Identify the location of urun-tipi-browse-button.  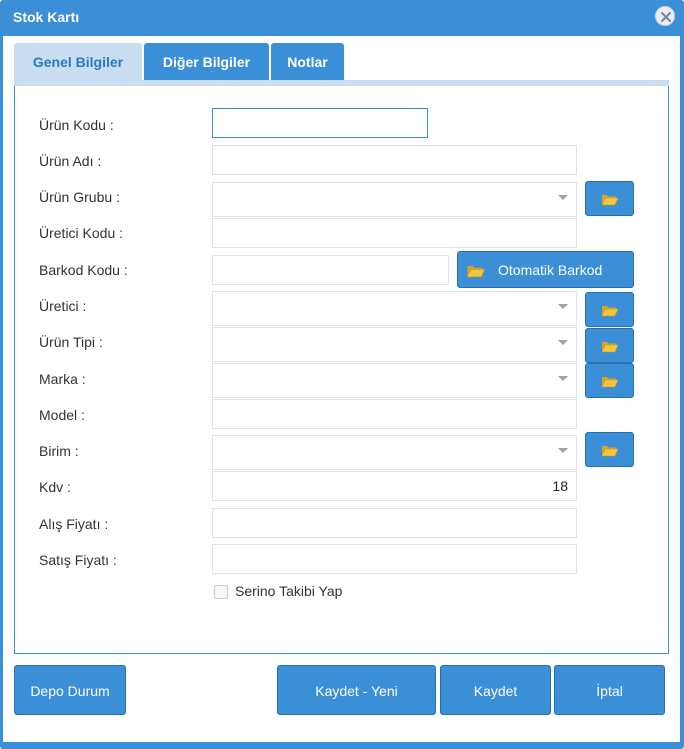
(609, 345).